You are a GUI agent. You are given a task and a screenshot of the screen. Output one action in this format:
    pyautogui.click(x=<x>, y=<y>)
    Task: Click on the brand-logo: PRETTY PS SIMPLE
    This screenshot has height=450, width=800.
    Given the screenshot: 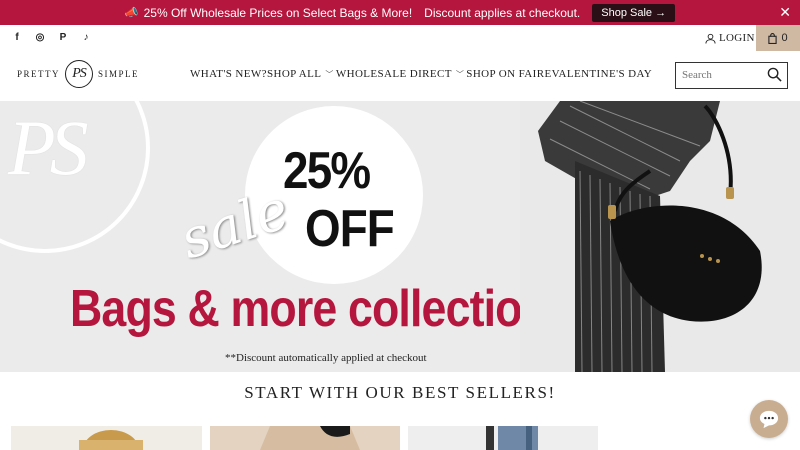 What is the action you would take?
    pyautogui.click(x=78, y=74)
    